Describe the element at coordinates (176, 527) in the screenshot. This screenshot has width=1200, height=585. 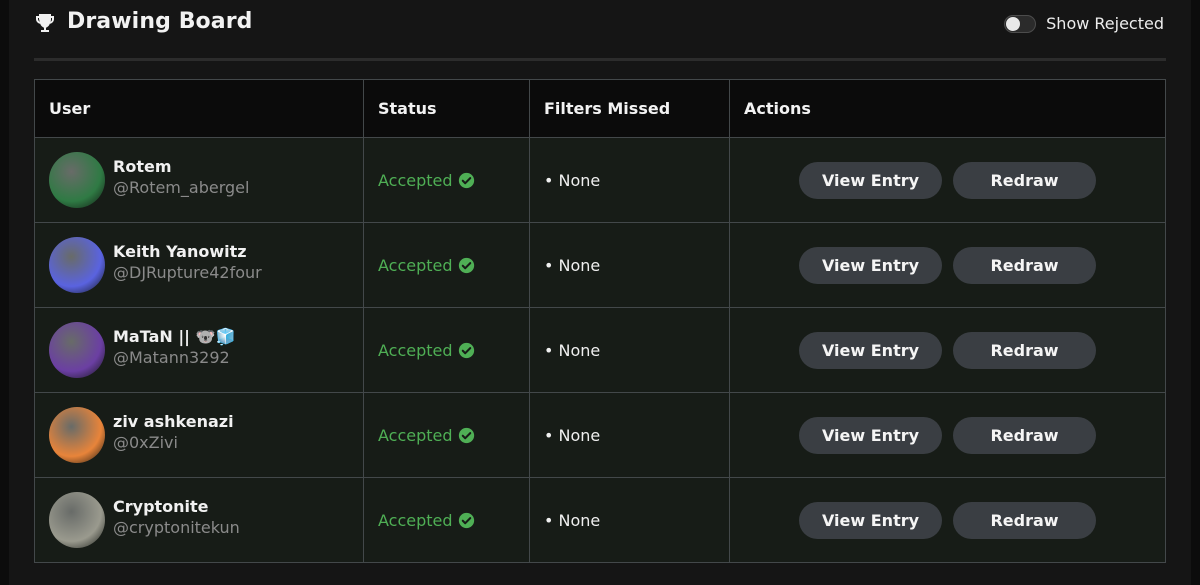
I see `user-handle: @cryptonitekun` at that location.